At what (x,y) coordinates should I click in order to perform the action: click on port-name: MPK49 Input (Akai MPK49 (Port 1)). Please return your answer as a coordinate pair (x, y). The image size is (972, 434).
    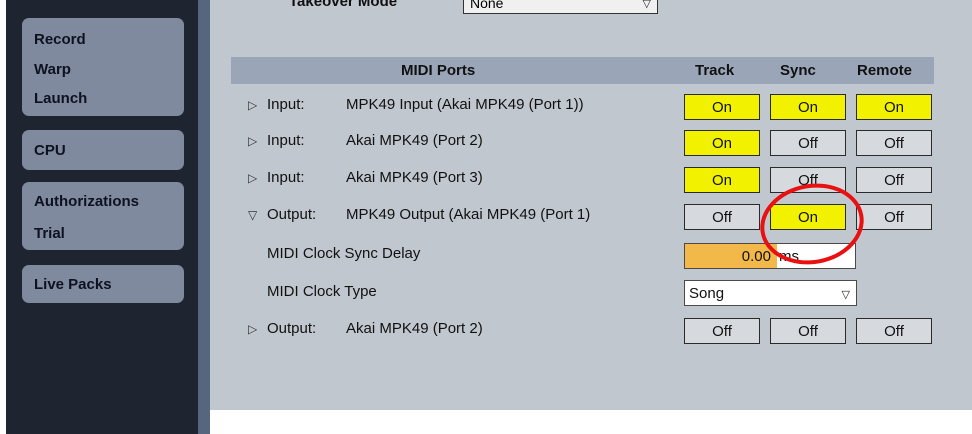
    Looking at the image, I should click on (465, 104).